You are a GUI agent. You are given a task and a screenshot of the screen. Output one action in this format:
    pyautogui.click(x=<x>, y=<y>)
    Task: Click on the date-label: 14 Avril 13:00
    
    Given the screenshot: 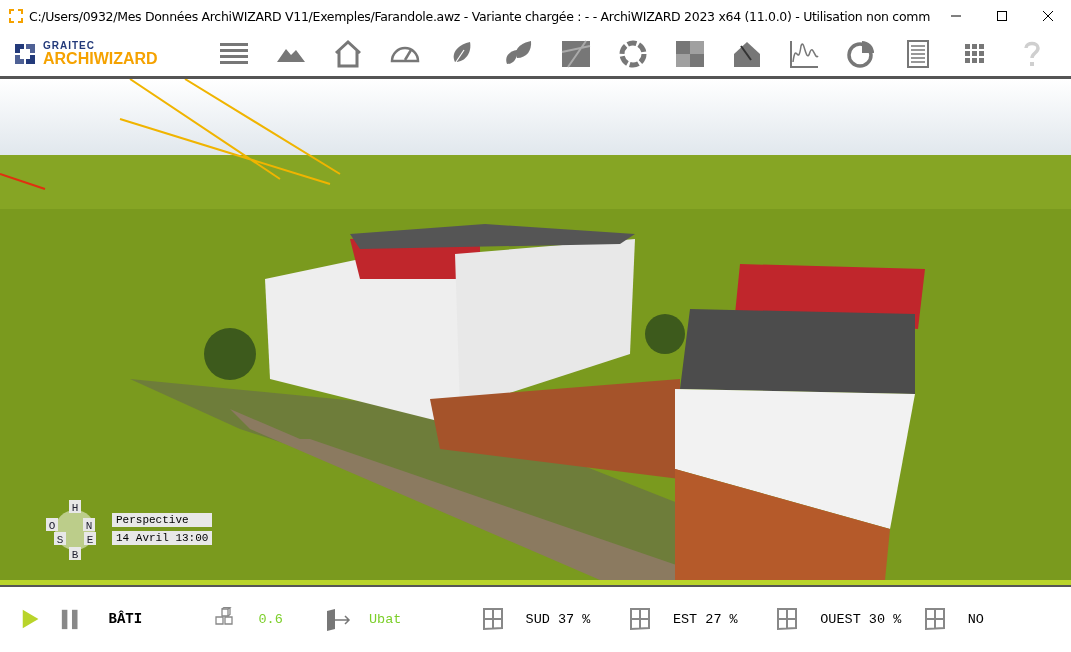 What is the action you would take?
    pyautogui.click(x=162, y=538)
    